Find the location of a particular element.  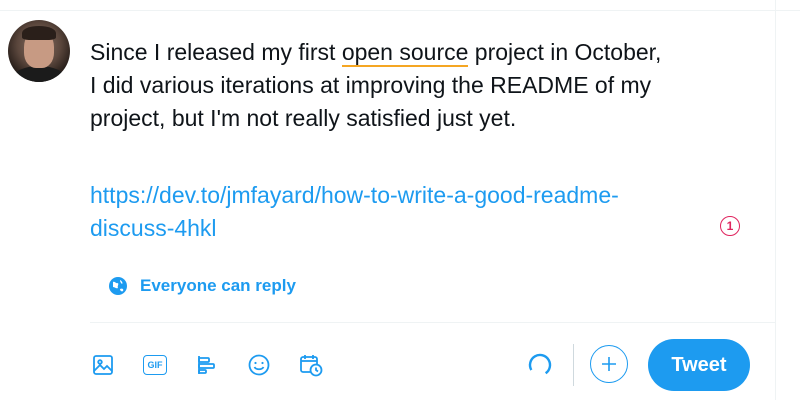

composer-divider is located at coordinates (432, 322).